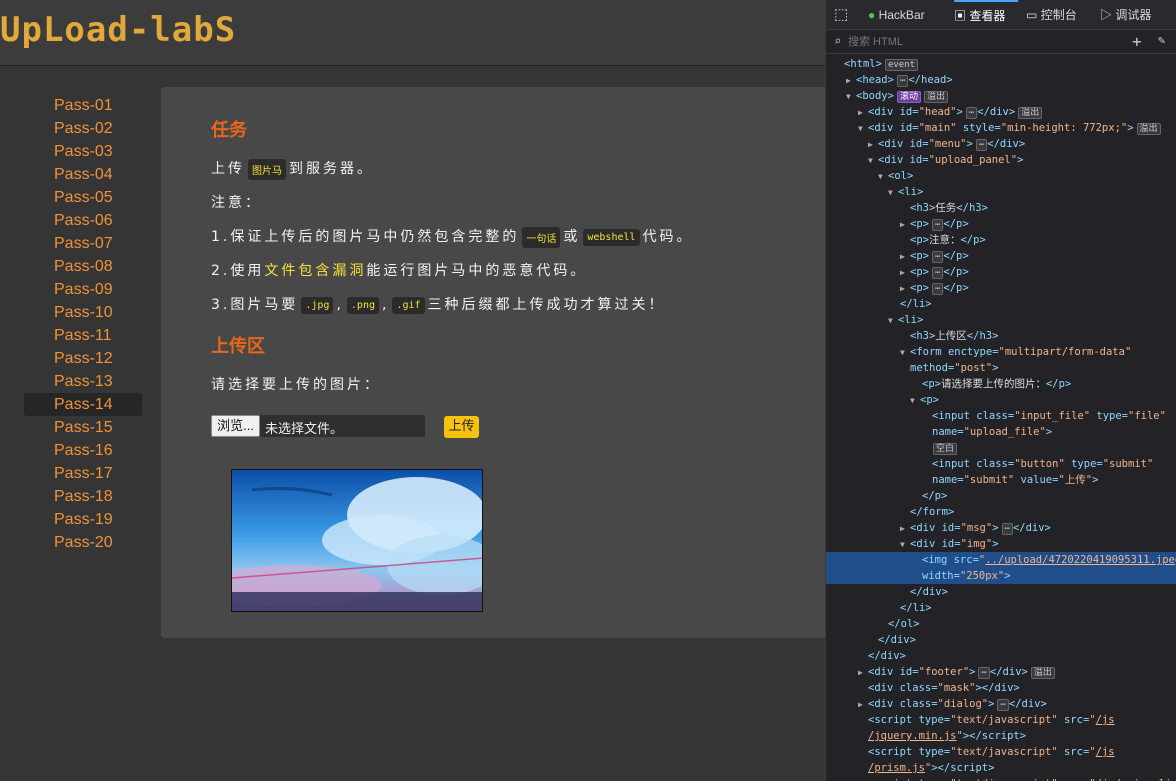 This screenshot has height=781, width=1176. What do you see at coordinates (83, 289) in the screenshot?
I see `menu-item-pass-09: Pass-09` at bounding box center [83, 289].